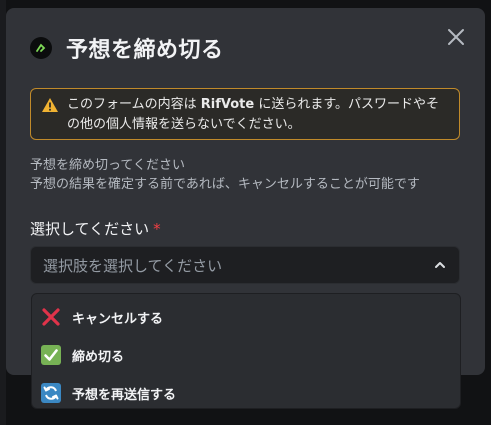 The height and width of the screenshot is (425, 491). I want to click on modal-header: 予想を締め切る, so click(127, 48).